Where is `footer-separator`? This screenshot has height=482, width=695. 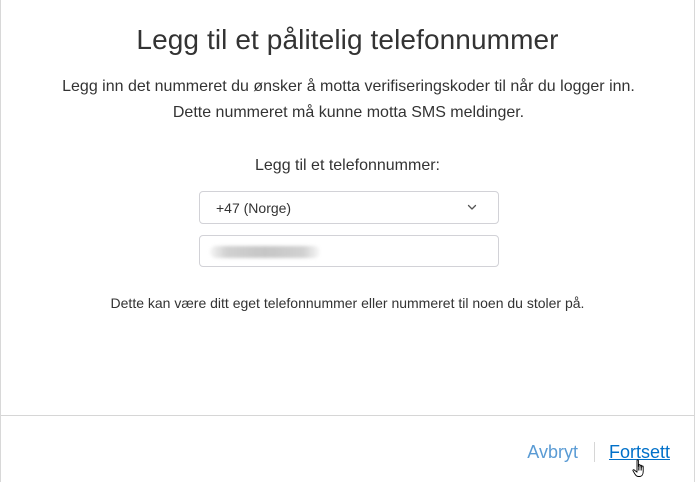 footer-separator is located at coordinates (594, 452).